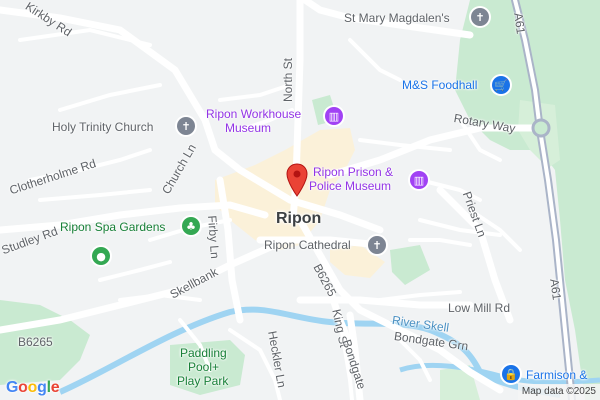 This screenshot has width=600, height=400. I want to click on poi-holy-trinity-church: Holy Trinity Church, so click(102, 127).